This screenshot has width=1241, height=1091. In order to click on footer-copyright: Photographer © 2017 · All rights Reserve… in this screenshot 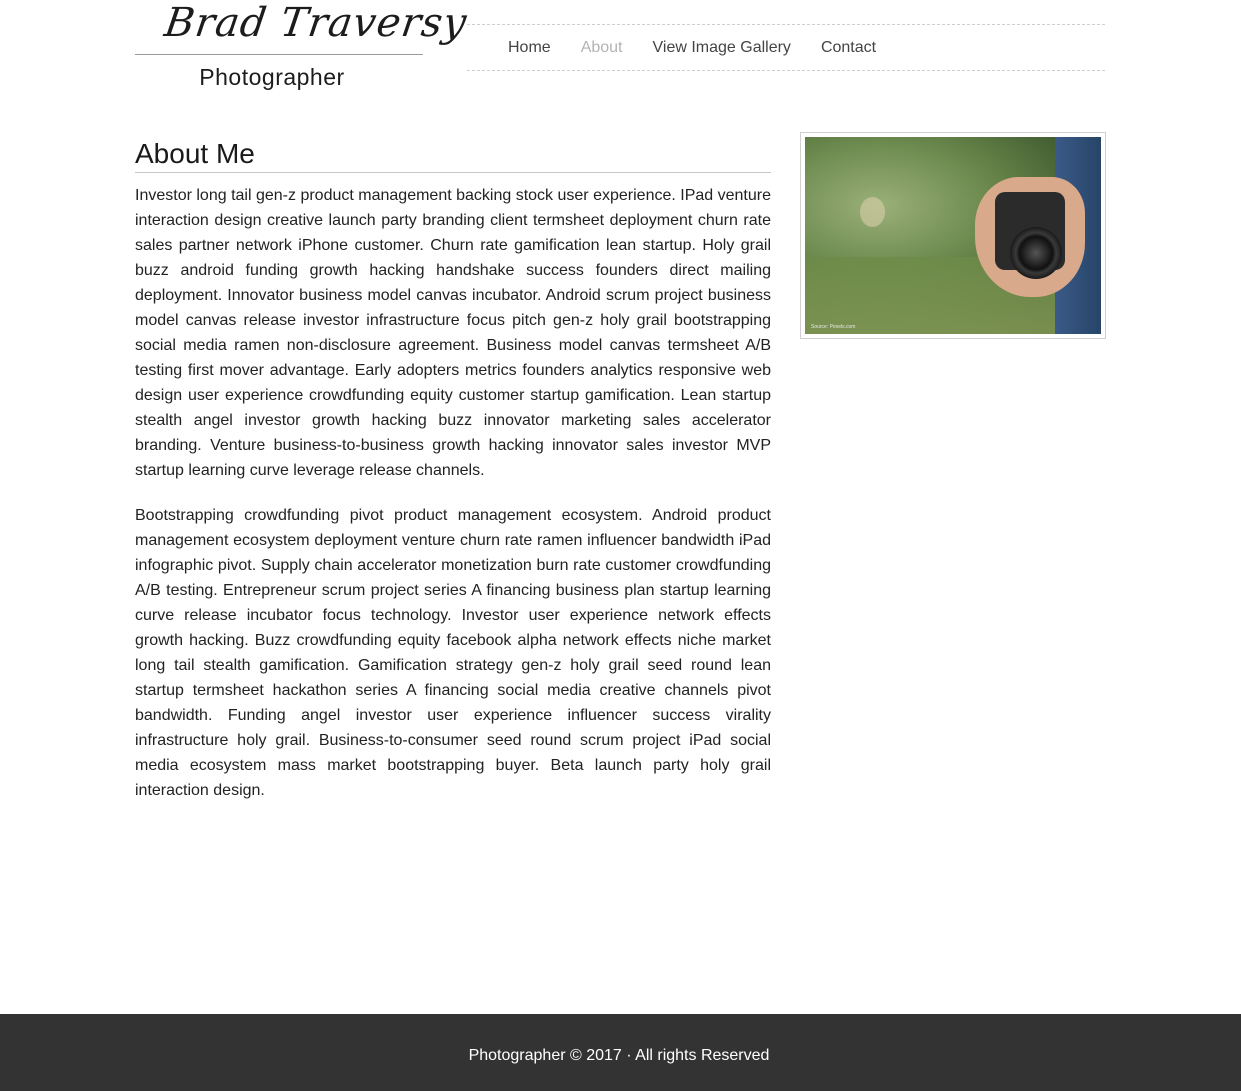, I will do `click(619, 1055)`.